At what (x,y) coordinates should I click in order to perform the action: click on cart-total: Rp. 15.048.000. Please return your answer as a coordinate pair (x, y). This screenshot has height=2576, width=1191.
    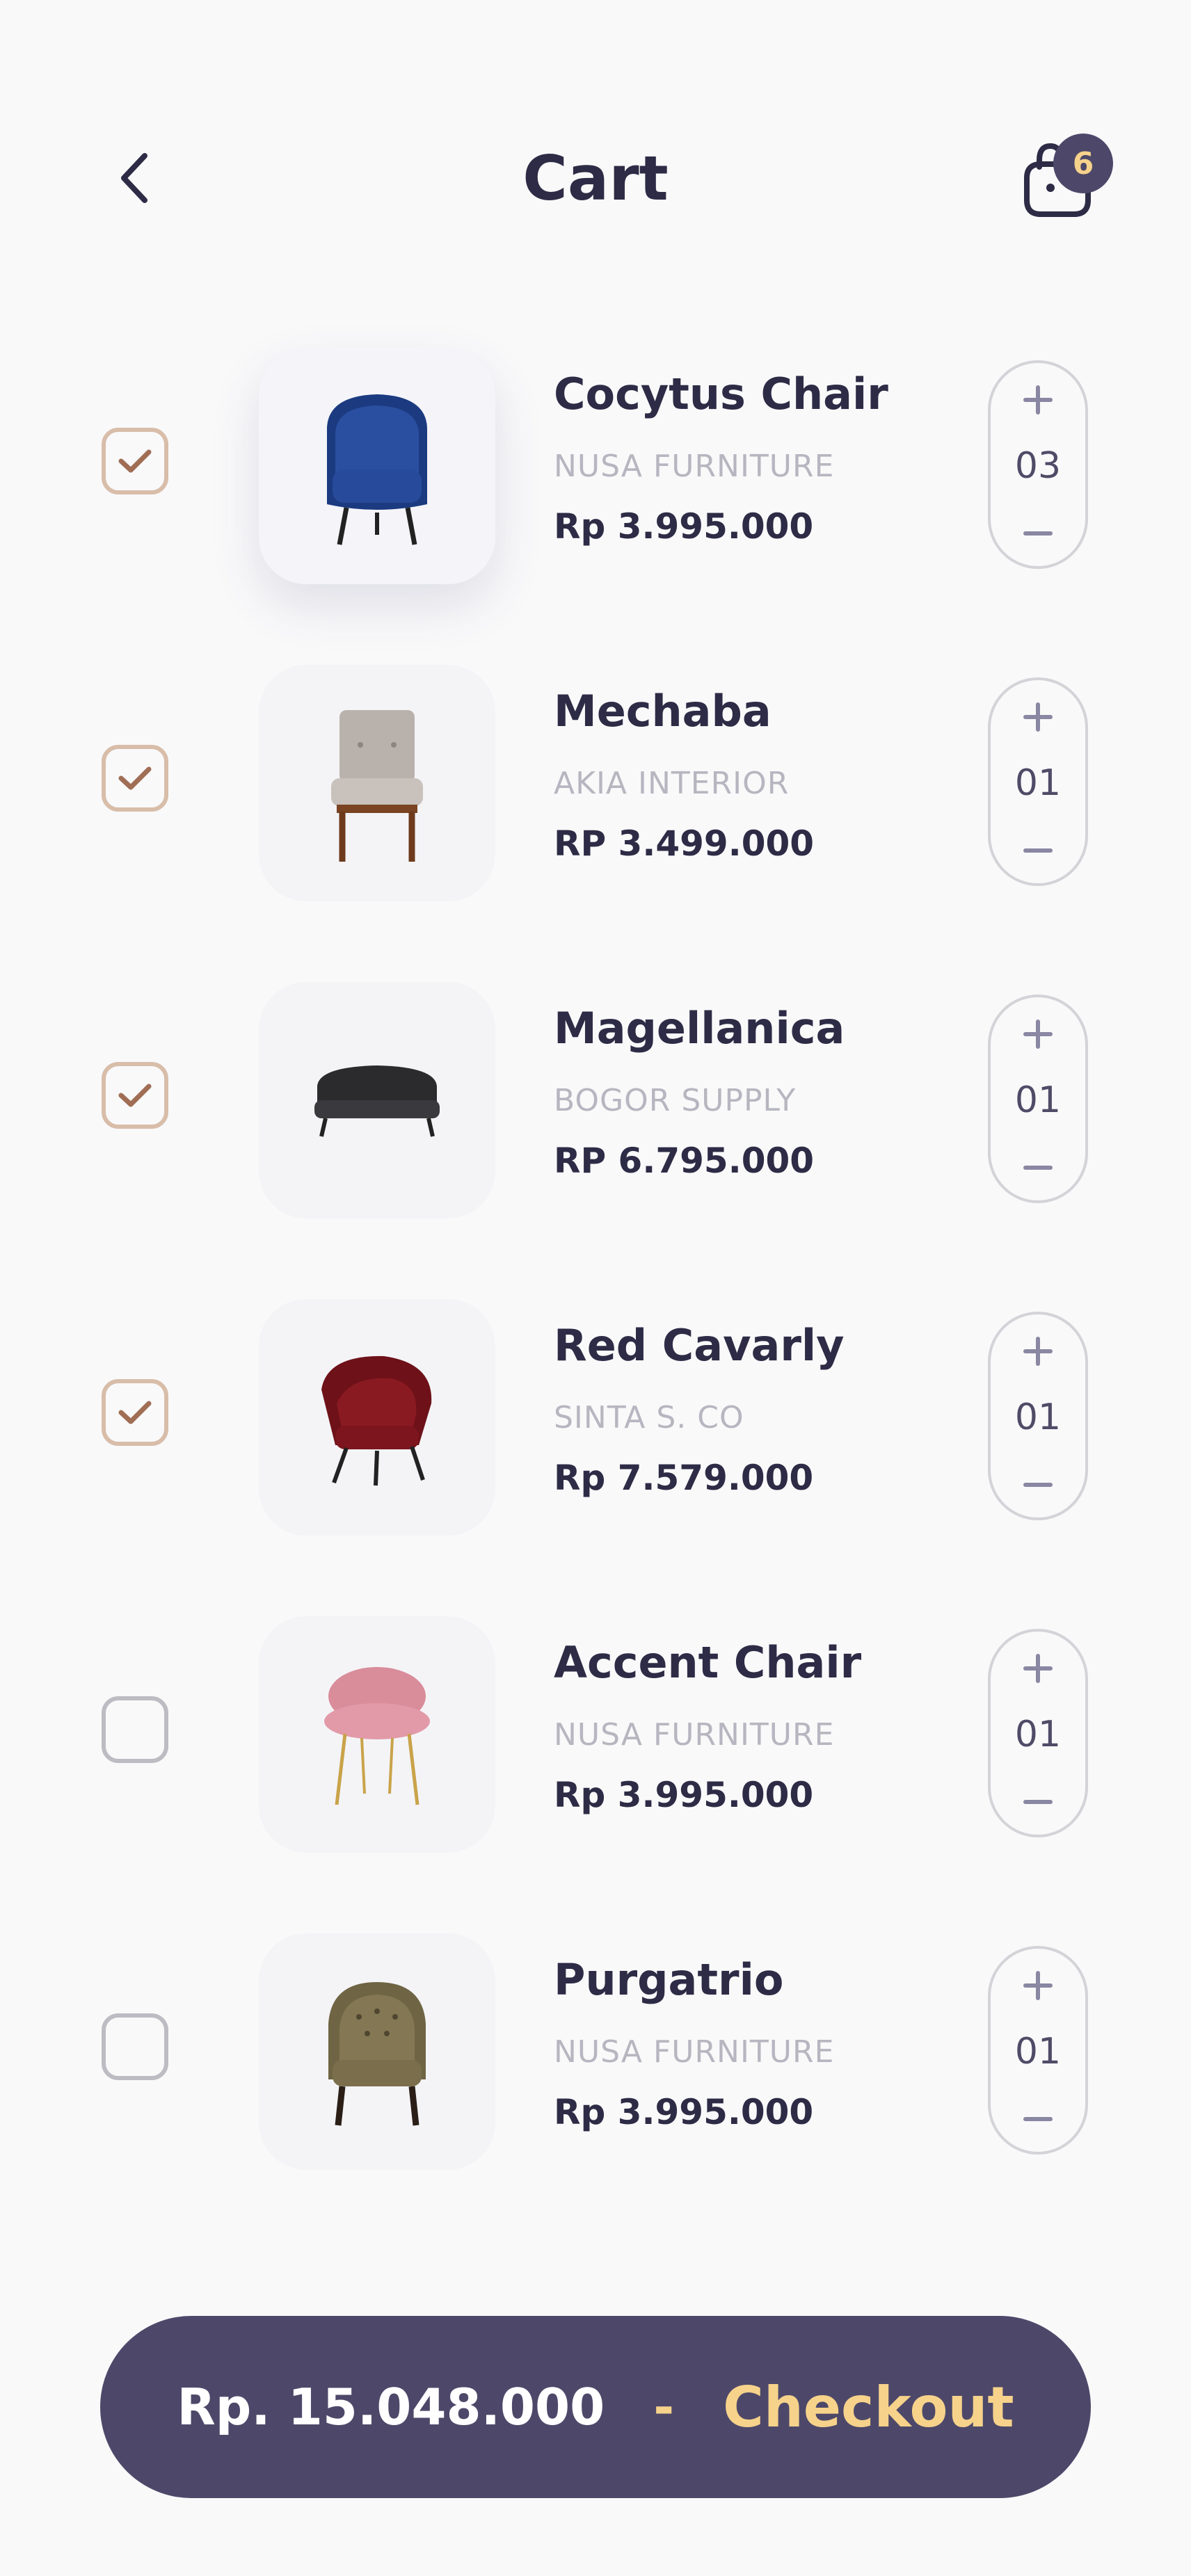
    Looking at the image, I should click on (391, 2407).